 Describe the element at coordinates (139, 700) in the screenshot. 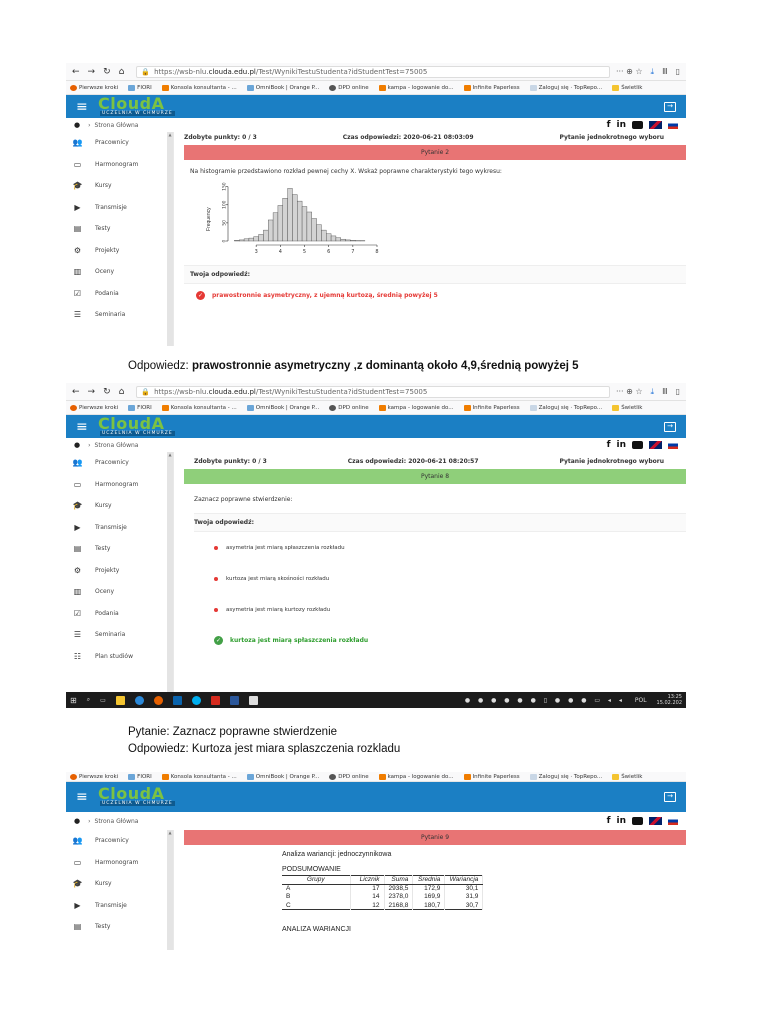

I see `edge-icon` at that location.